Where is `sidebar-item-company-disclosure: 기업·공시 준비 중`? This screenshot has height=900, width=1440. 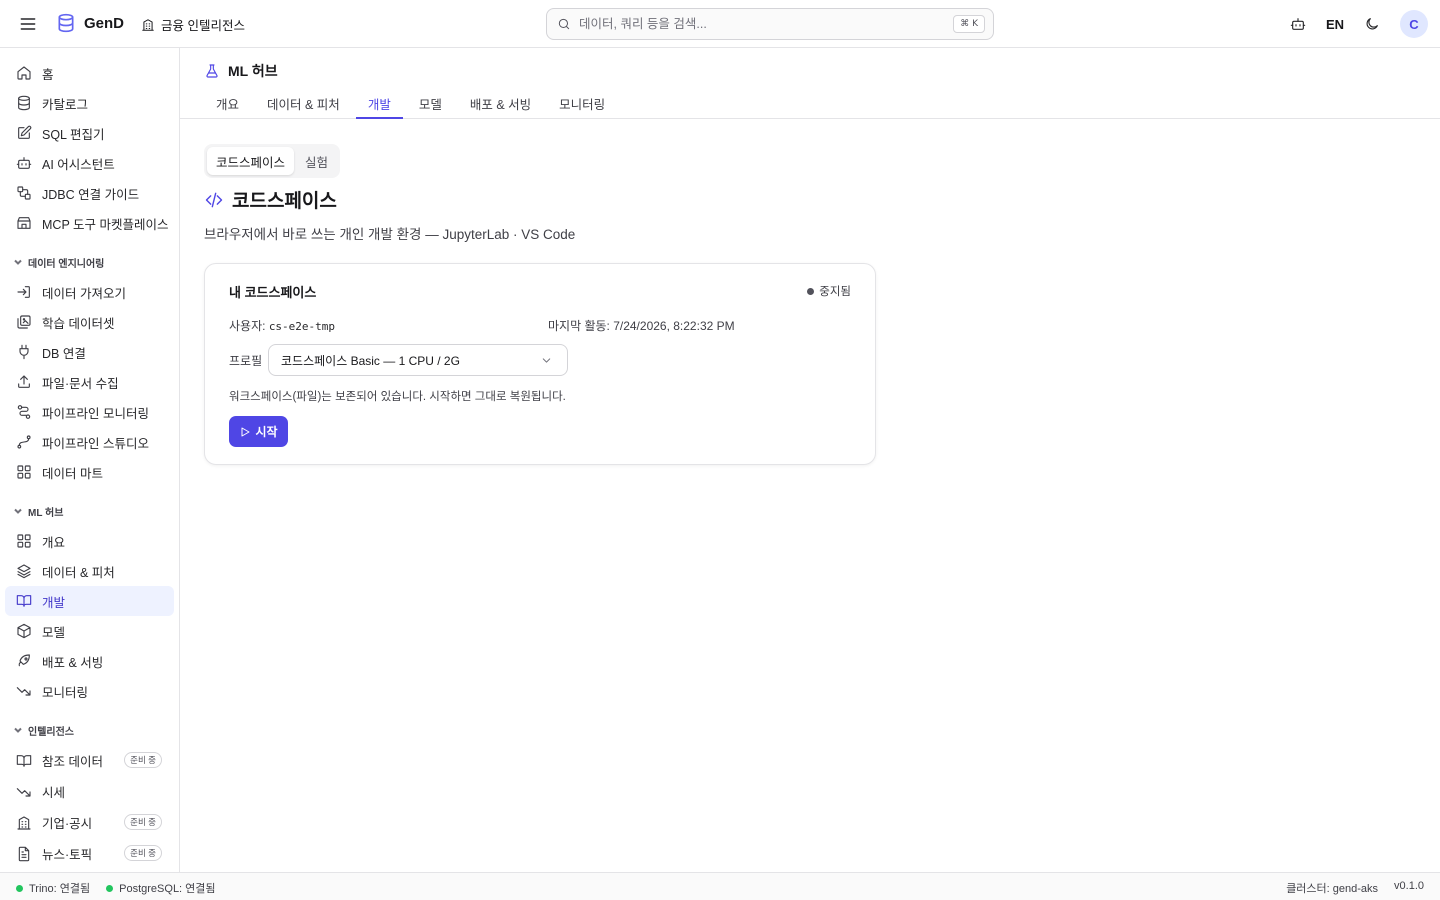 sidebar-item-company-disclosure: 기업·공시 준비 중 is located at coordinates (89, 822).